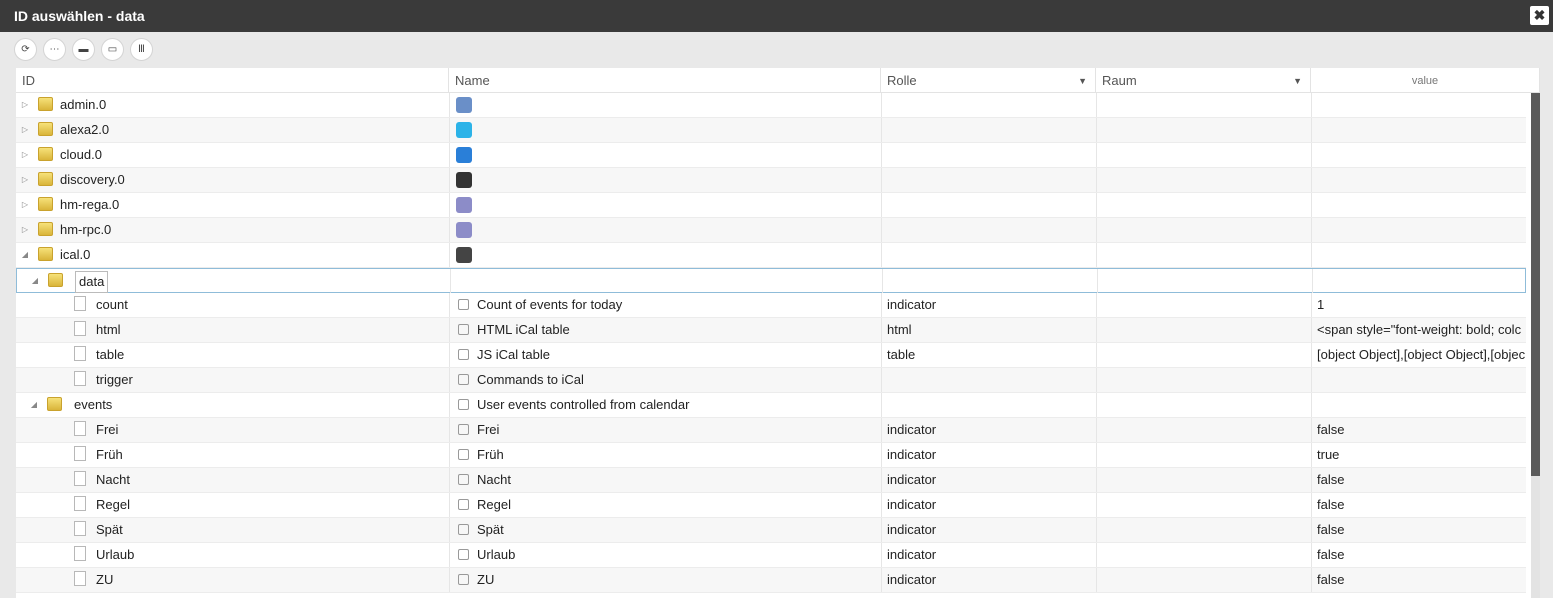 The width and height of the screenshot is (1553, 598). What do you see at coordinates (665, 80) in the screenshot?
I see `column-header-name: Name` at bounding box center [665, 80].